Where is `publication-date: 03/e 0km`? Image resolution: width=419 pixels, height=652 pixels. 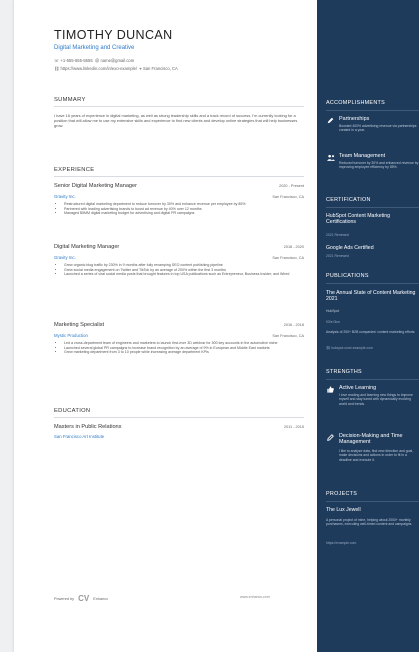 publication-date: 03/e 0km is located at coordinates (333, 322).